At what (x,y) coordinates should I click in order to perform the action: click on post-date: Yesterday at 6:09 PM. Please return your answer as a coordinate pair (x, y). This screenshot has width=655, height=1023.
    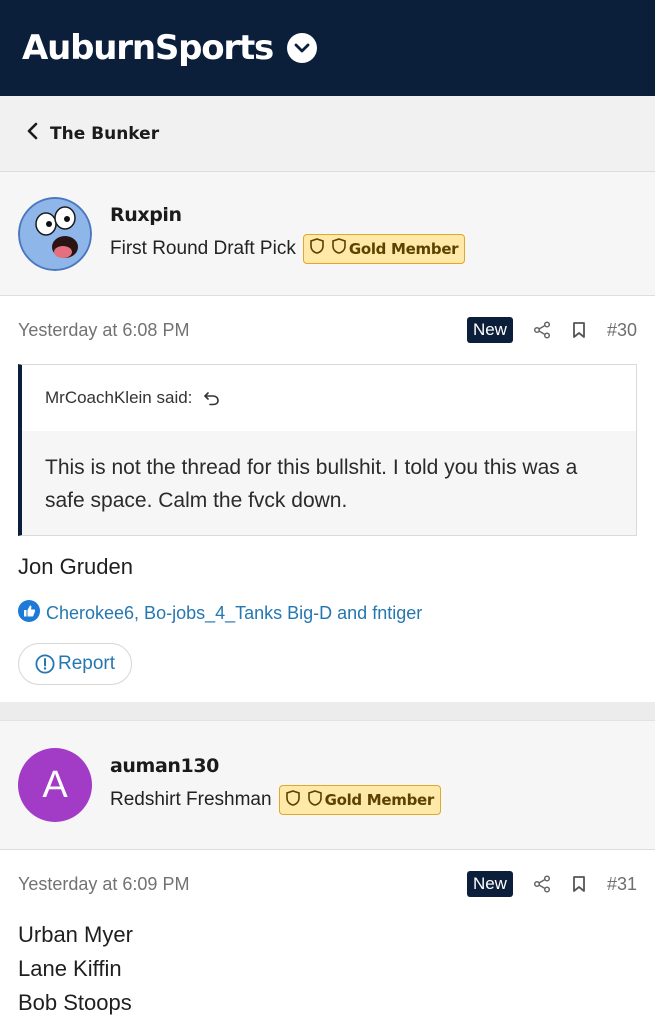
    Looking at the image, I should click on (103, 884).